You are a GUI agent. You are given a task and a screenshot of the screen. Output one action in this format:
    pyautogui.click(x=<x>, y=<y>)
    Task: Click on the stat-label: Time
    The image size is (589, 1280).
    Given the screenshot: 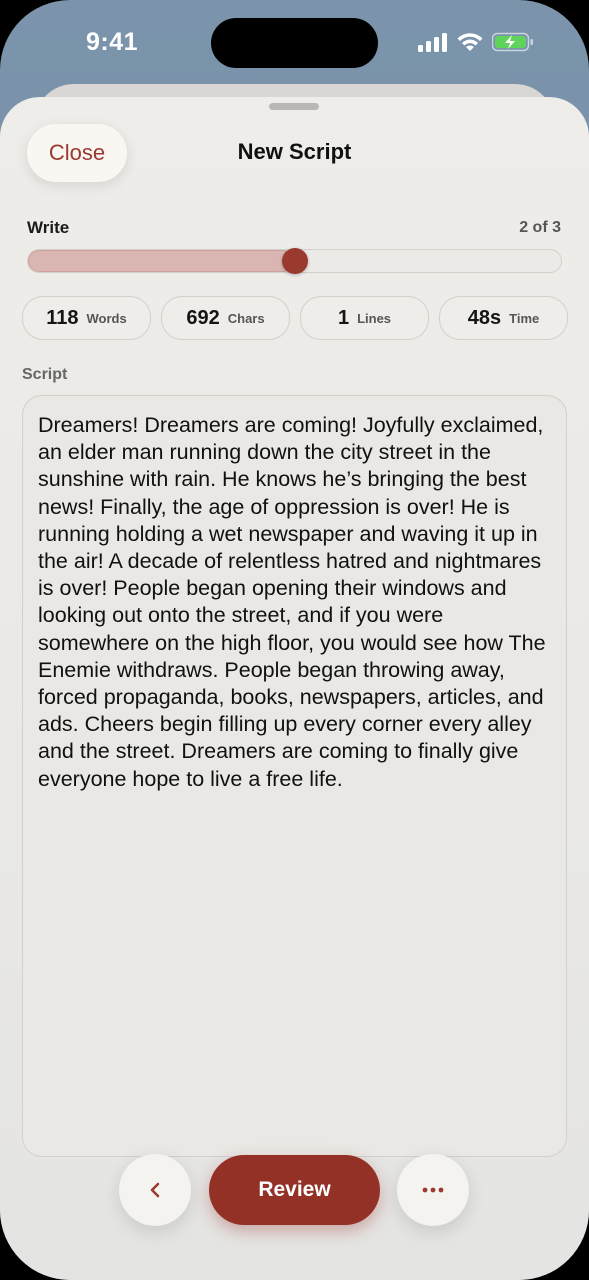 What is the action you would take?
    pyautogui.click(x=524, y=318)
    